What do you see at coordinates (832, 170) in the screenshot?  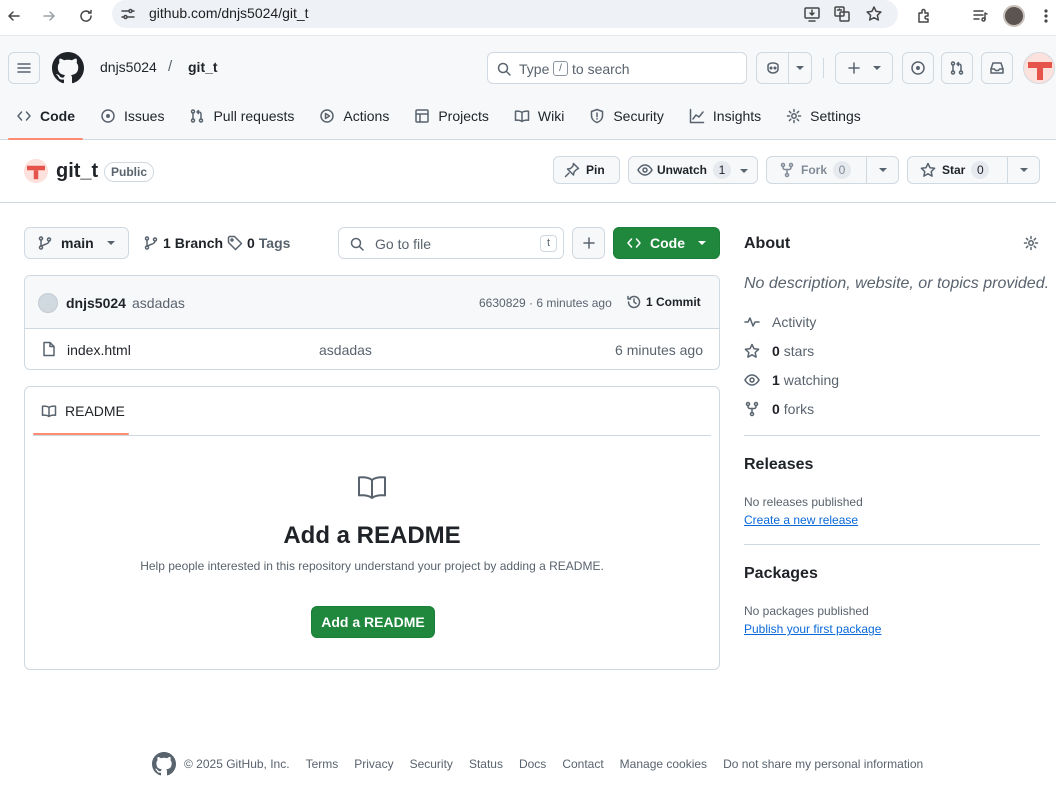 I see `fork-button: Fork 0` at bounding box center [832, 170].